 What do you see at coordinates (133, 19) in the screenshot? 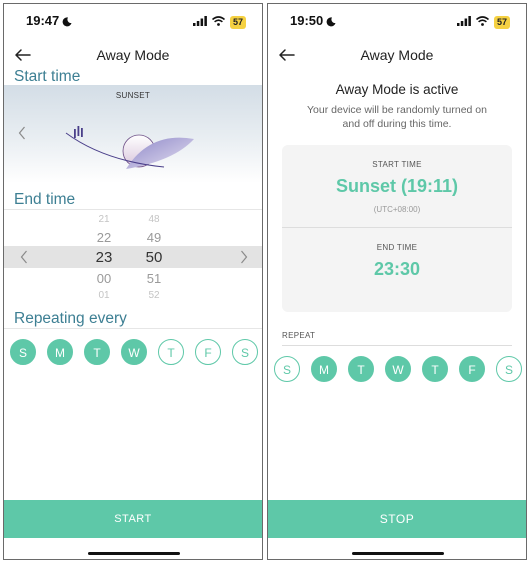
I see `status-bar: 19:47 57` at bounding box center [133, 19].